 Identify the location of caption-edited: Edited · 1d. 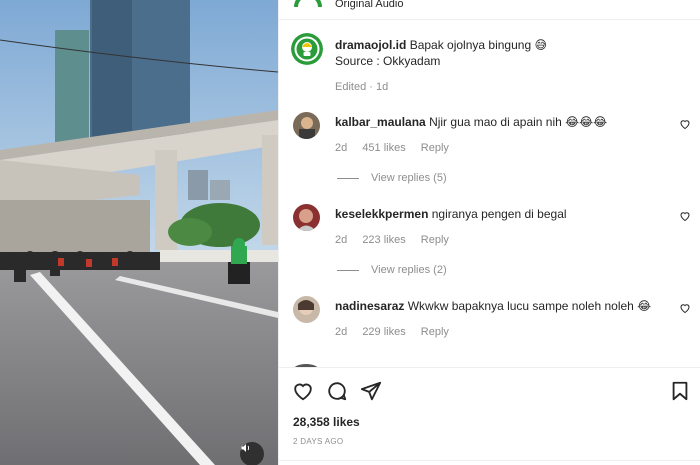
(362, 87).